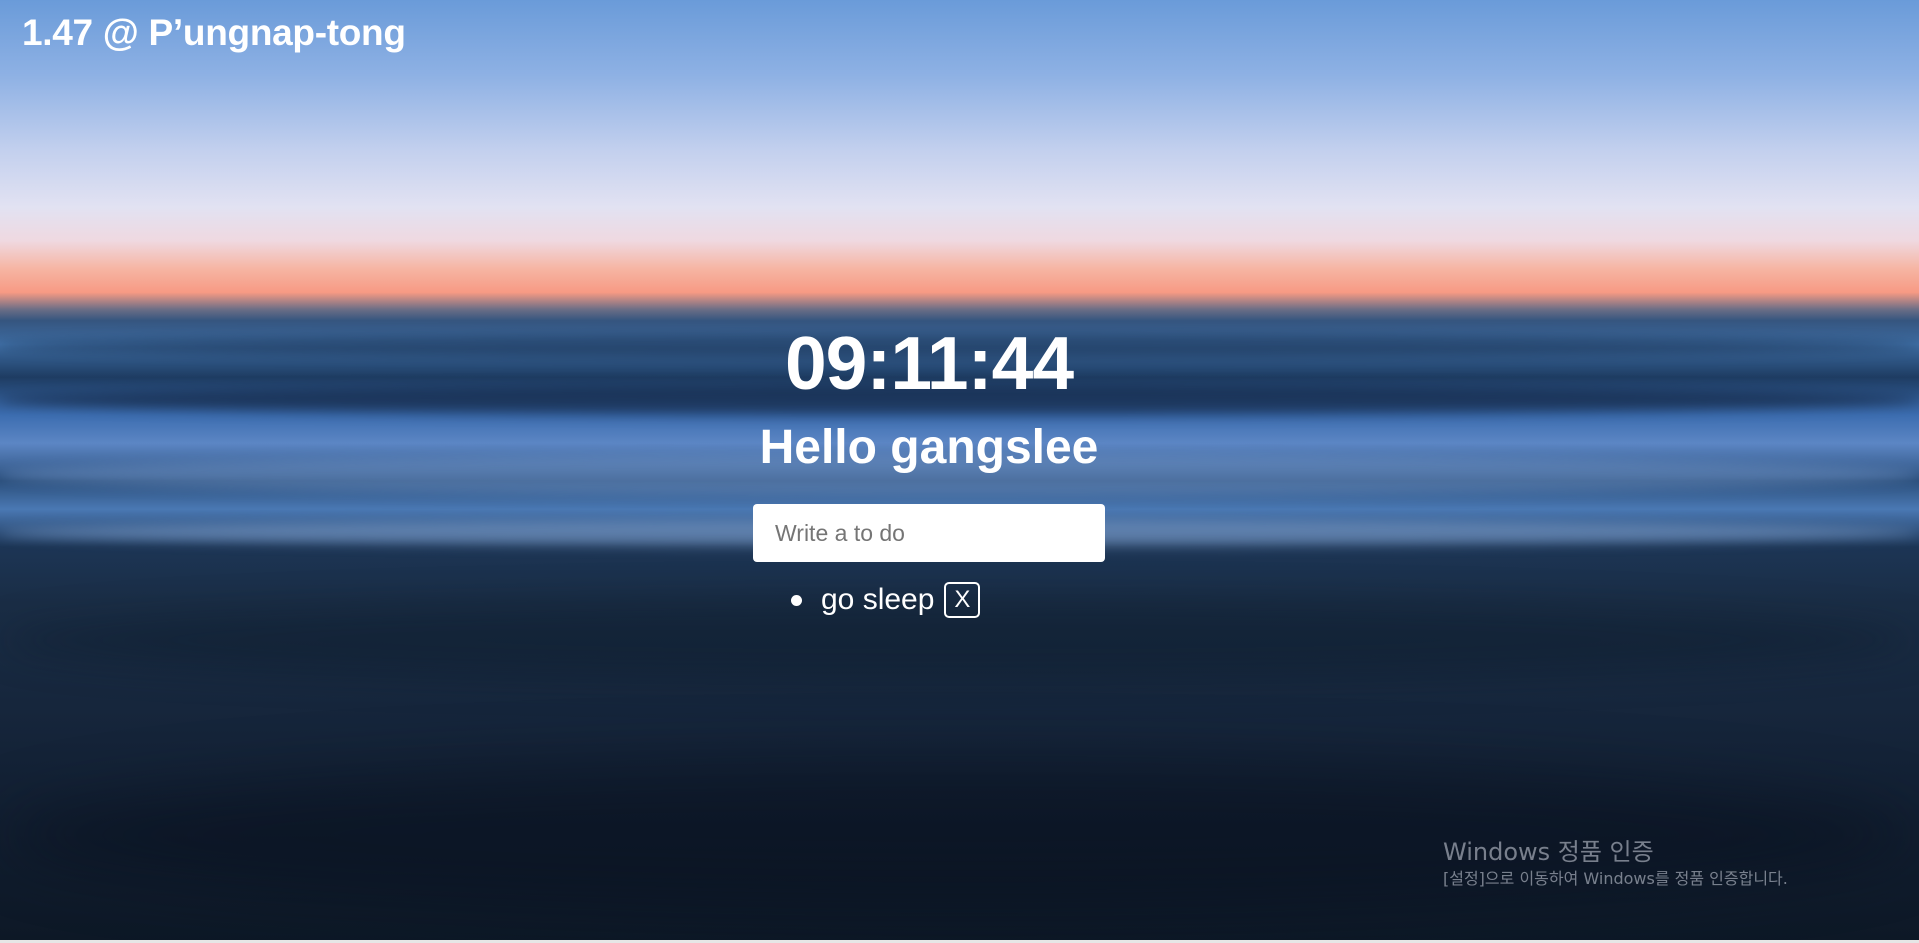  I want to click on clock: 09:11:44, so click(929, 363).